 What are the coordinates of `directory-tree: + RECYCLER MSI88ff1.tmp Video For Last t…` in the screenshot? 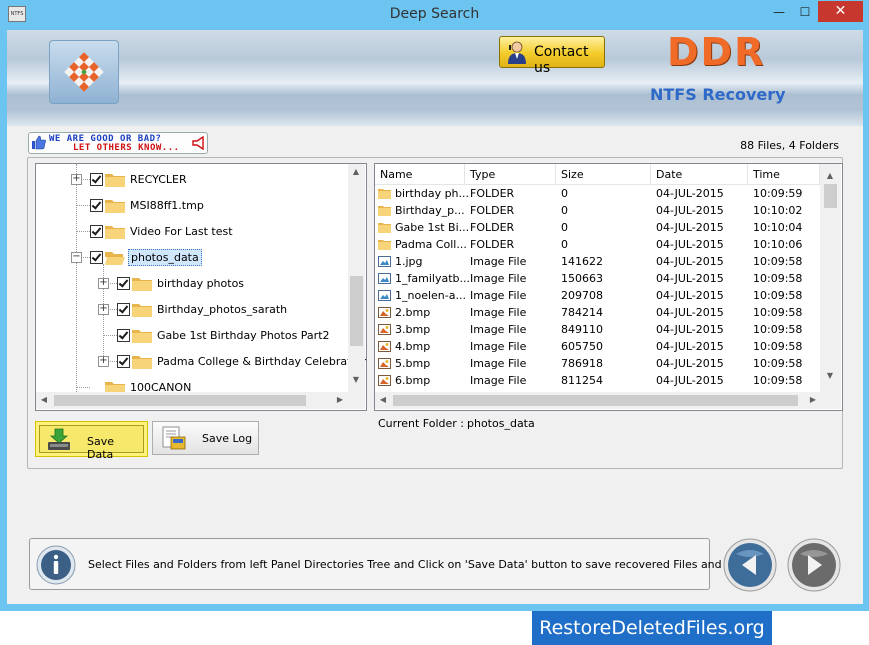 It's located at (201, 287).